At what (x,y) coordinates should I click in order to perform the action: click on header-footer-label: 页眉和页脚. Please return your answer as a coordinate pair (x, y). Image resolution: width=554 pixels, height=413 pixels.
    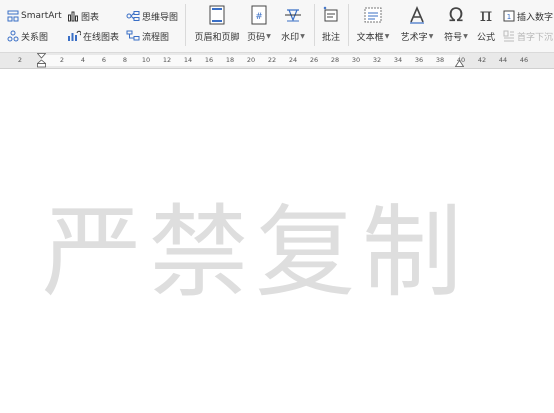
    Looking at the image, I should click on (217, 38).